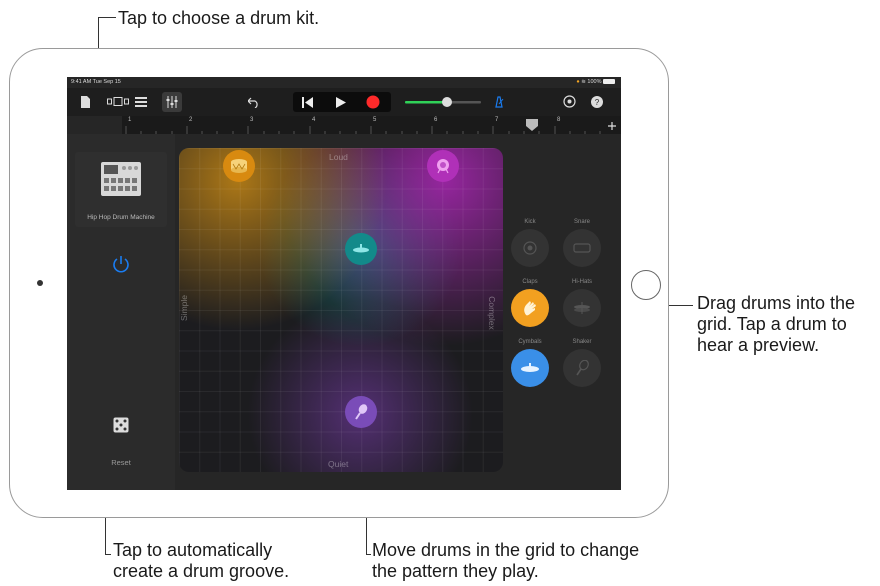 The image size is (880, 586). Describe the element at coordinates (530, 248) in the screenshot. I see `kick-icon` at that location.